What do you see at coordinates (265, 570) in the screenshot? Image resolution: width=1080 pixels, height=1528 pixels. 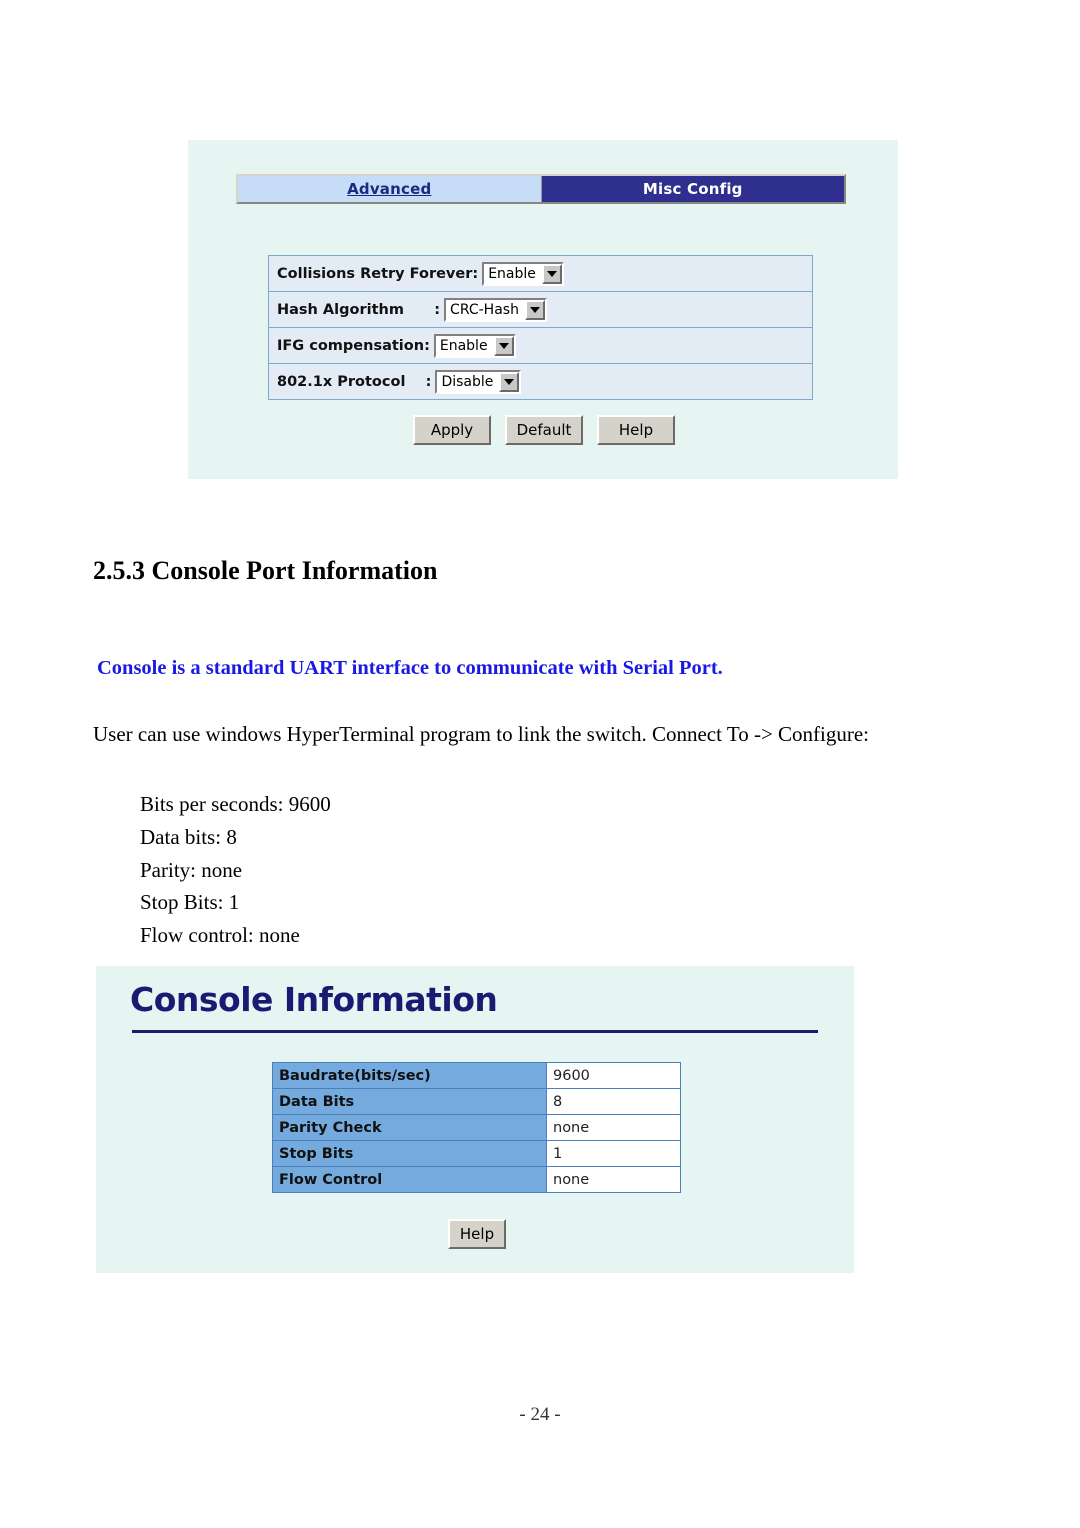 I see `section-heading: 2.5.3 Console Port Information` at bounding box center [265, 570].